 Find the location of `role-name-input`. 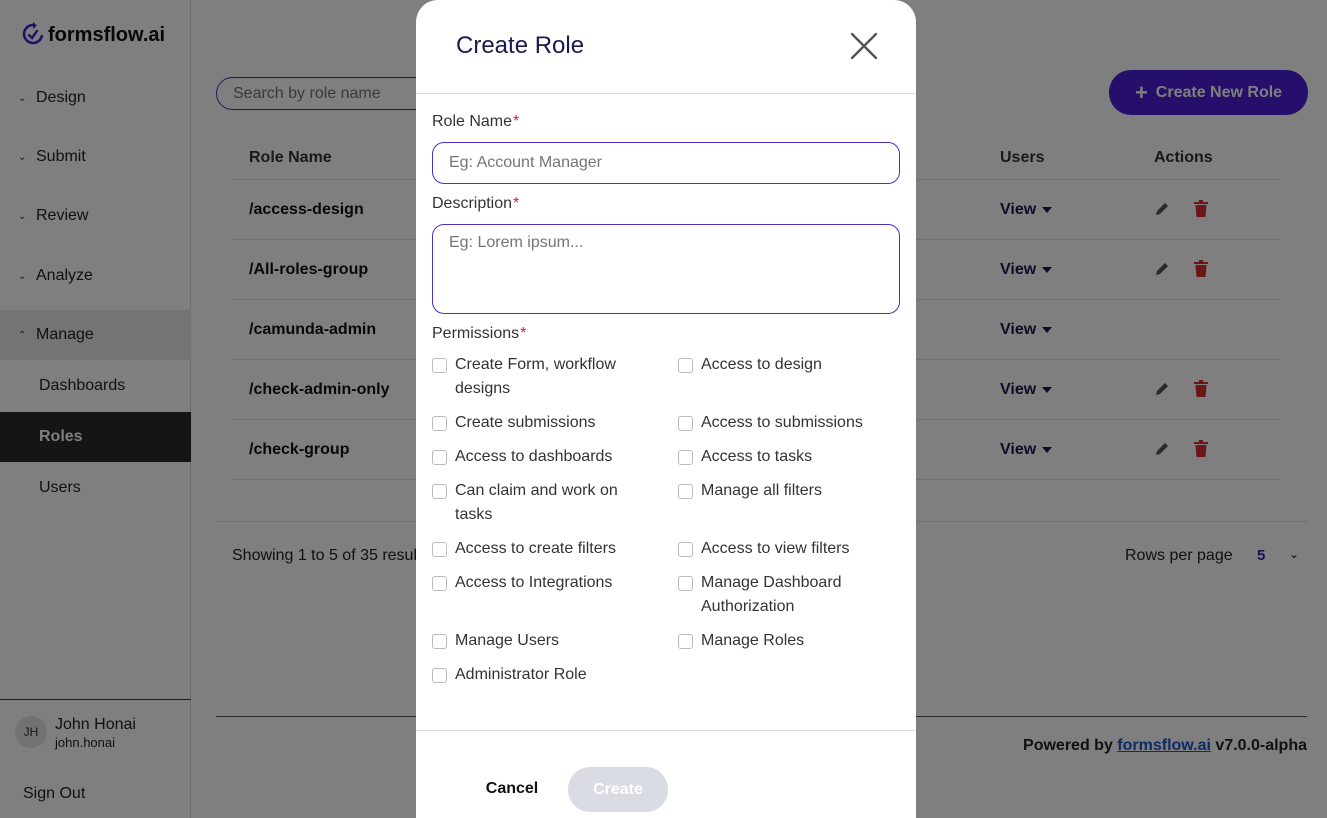

role-name-input is located at coordinates (666, 163).